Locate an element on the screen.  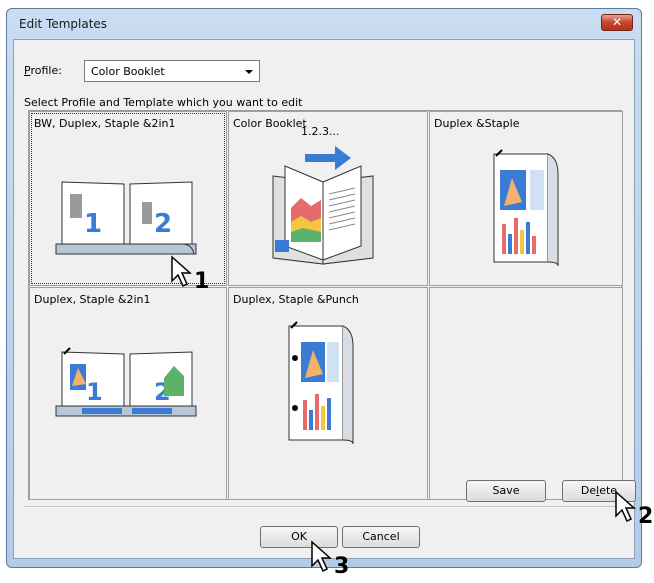
template-cell-duplex-staple-2in1: Duplex, Staple &2in1 1 2 is located at coordinates (128, 393).